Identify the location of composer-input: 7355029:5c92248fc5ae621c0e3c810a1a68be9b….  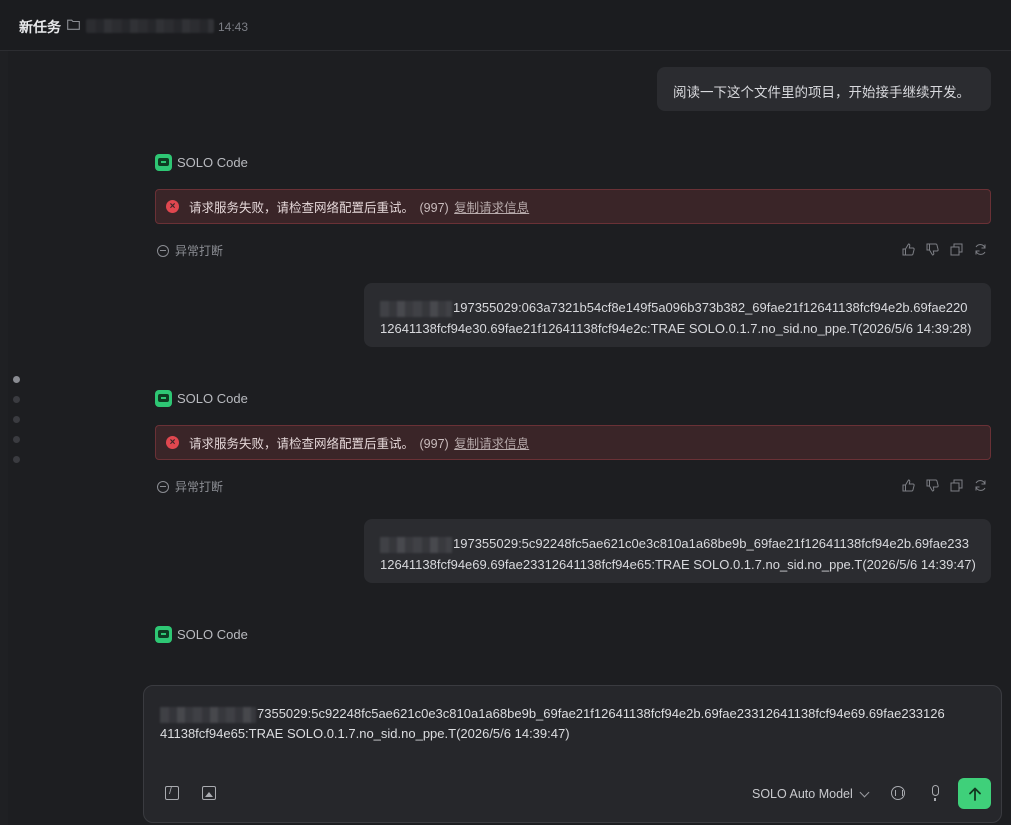
(575, 724).